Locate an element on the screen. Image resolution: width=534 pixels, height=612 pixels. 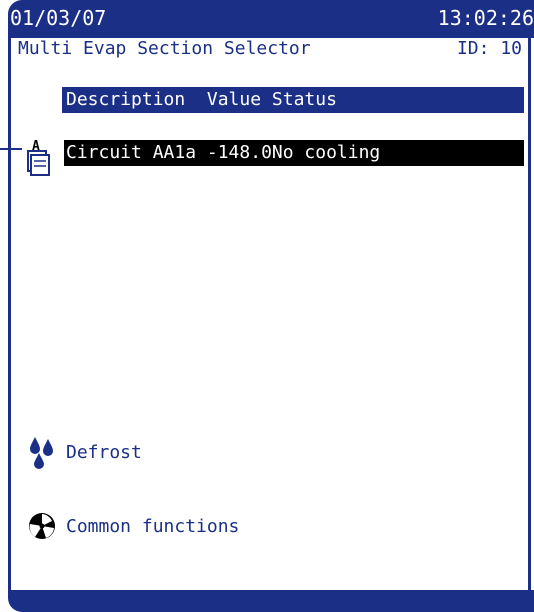
header-bar: 01/03/07 13:02:26 is located at coordinates (271, 19).